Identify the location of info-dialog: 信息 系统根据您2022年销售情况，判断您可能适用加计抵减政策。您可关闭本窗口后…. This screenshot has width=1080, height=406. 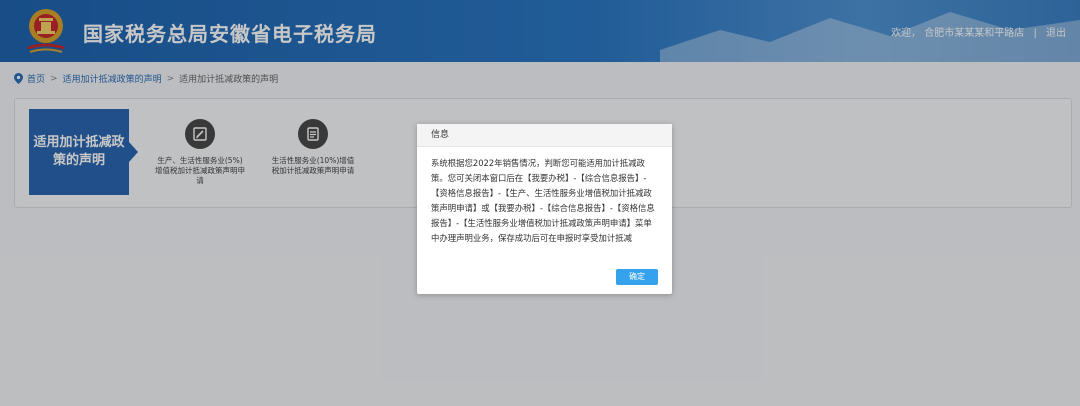
(544, 209).